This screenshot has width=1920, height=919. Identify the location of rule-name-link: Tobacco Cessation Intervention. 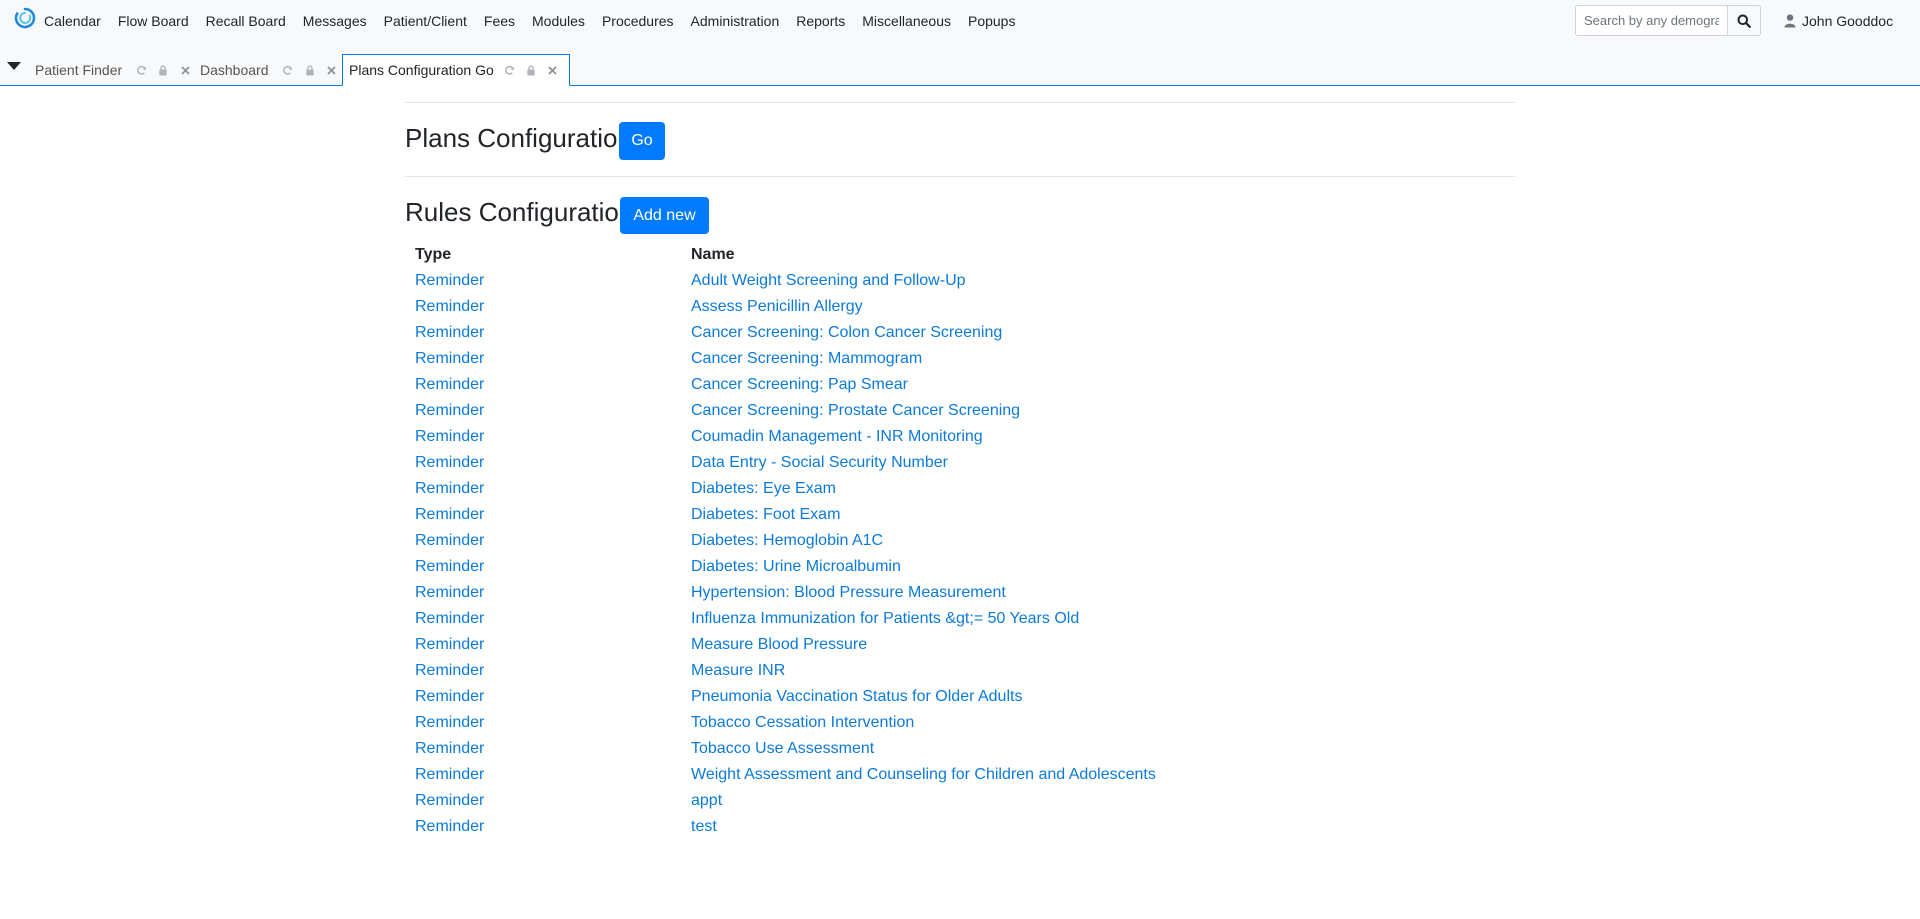
(802, 723).